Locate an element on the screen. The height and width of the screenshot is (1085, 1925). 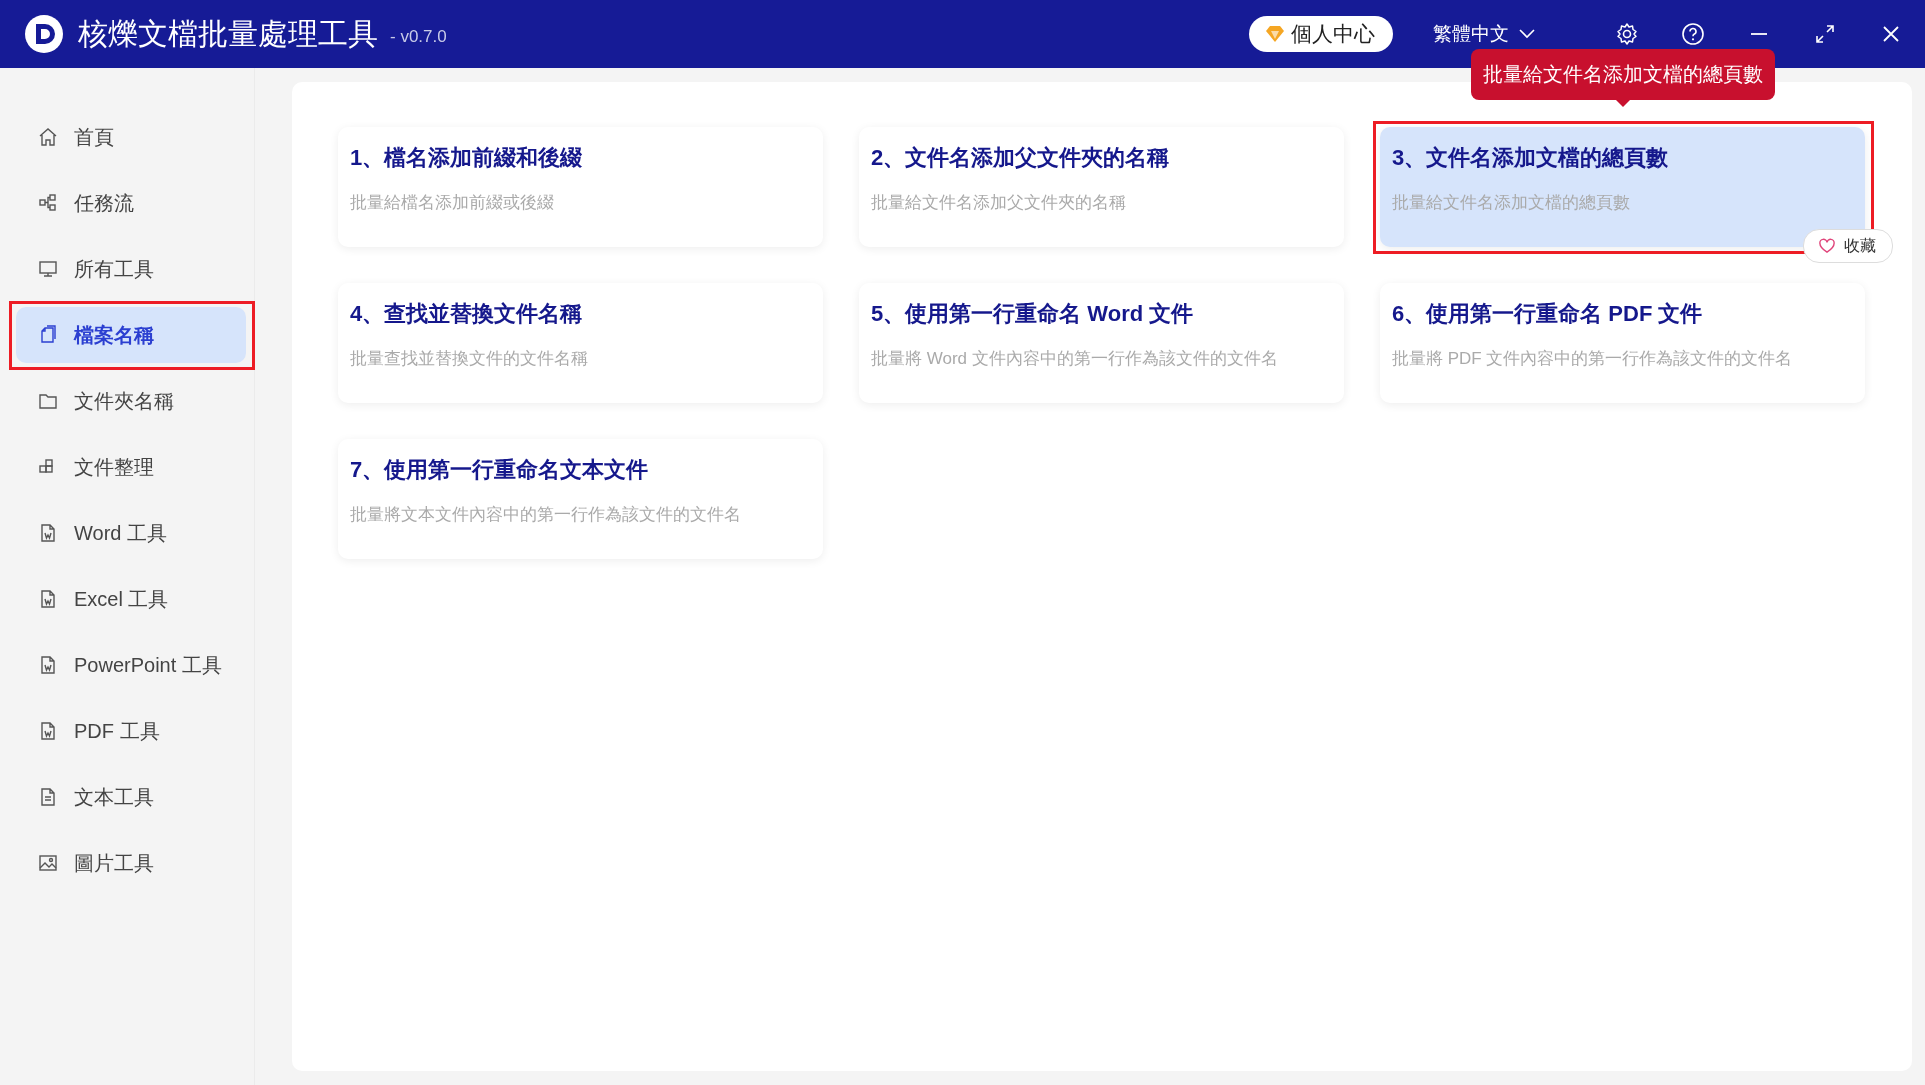
monitor-icon is located at coordinates (48, 269).